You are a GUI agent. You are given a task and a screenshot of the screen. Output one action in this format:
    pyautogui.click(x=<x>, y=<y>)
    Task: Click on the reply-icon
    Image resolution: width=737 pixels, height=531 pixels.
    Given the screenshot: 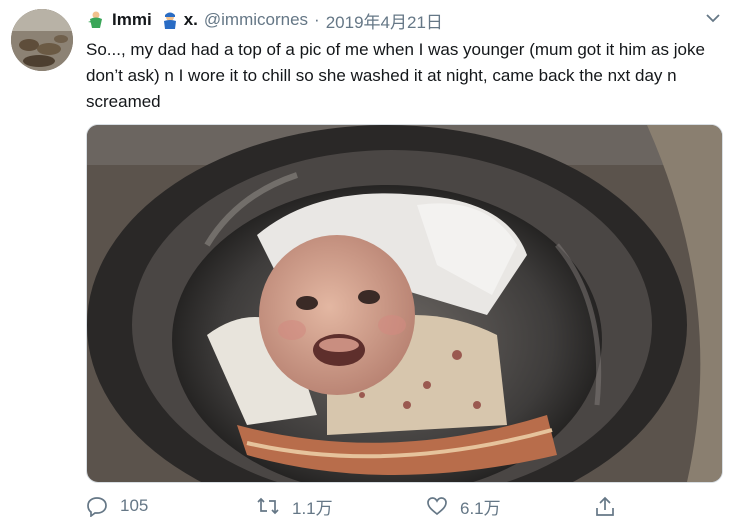 What is the action you would take?
    pyautogui.click(x=97, y=507)
    